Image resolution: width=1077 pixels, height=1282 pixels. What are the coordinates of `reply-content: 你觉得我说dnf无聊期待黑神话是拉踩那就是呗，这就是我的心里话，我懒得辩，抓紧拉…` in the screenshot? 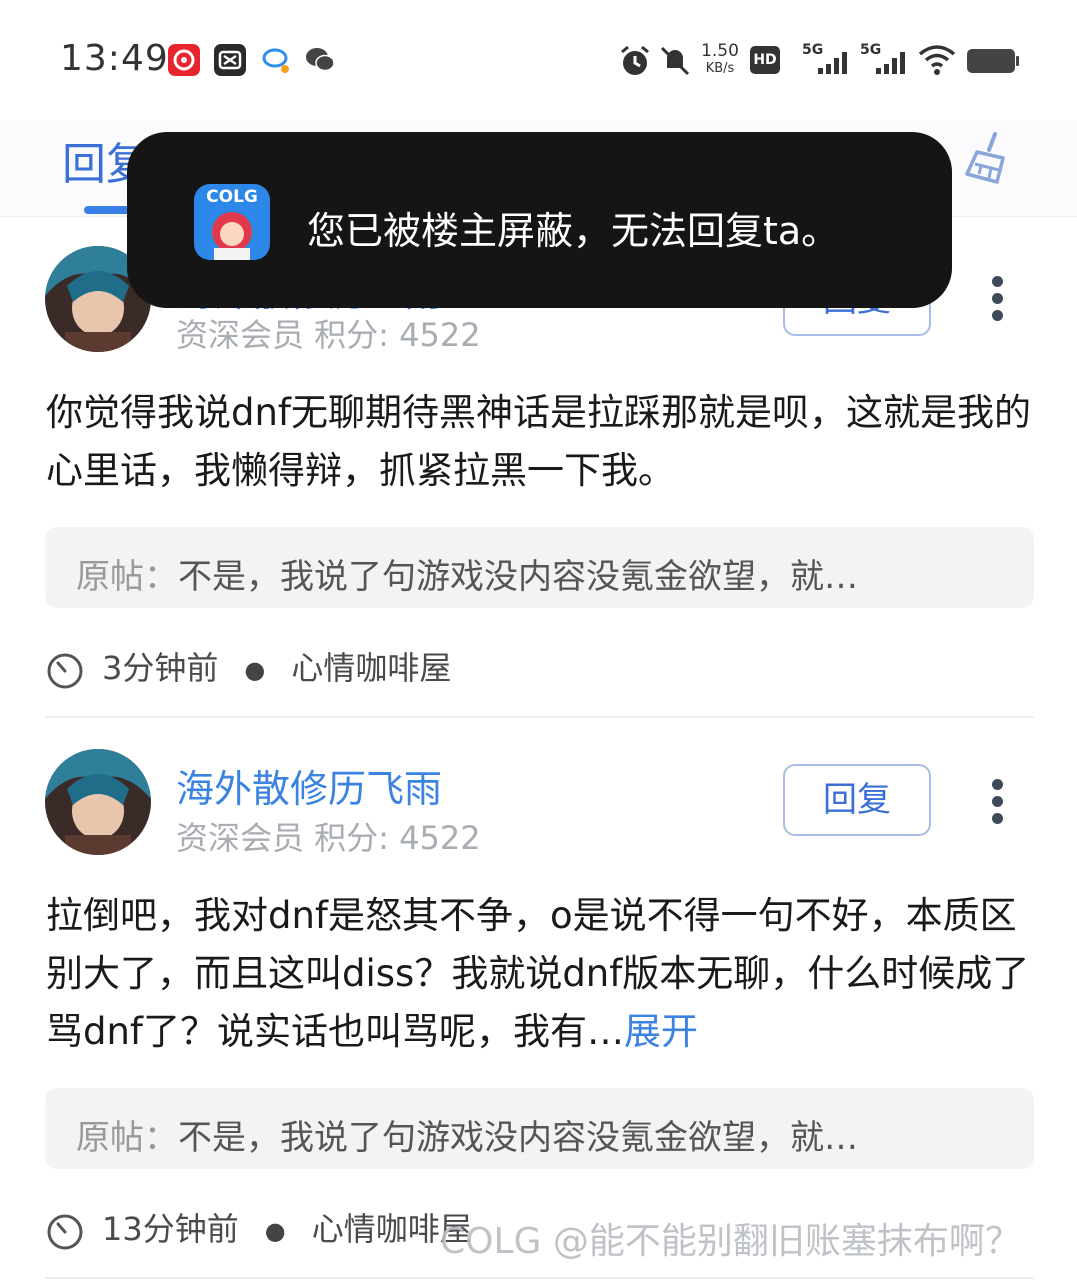 It's located at (541, 442).